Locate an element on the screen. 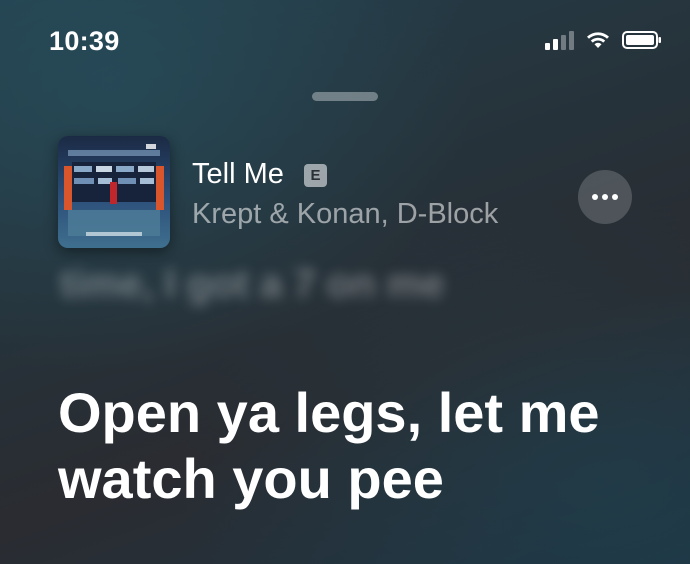 This screenshot has width=690, height=564. more-ellipsis-icon is located at coordinates (595, 197).